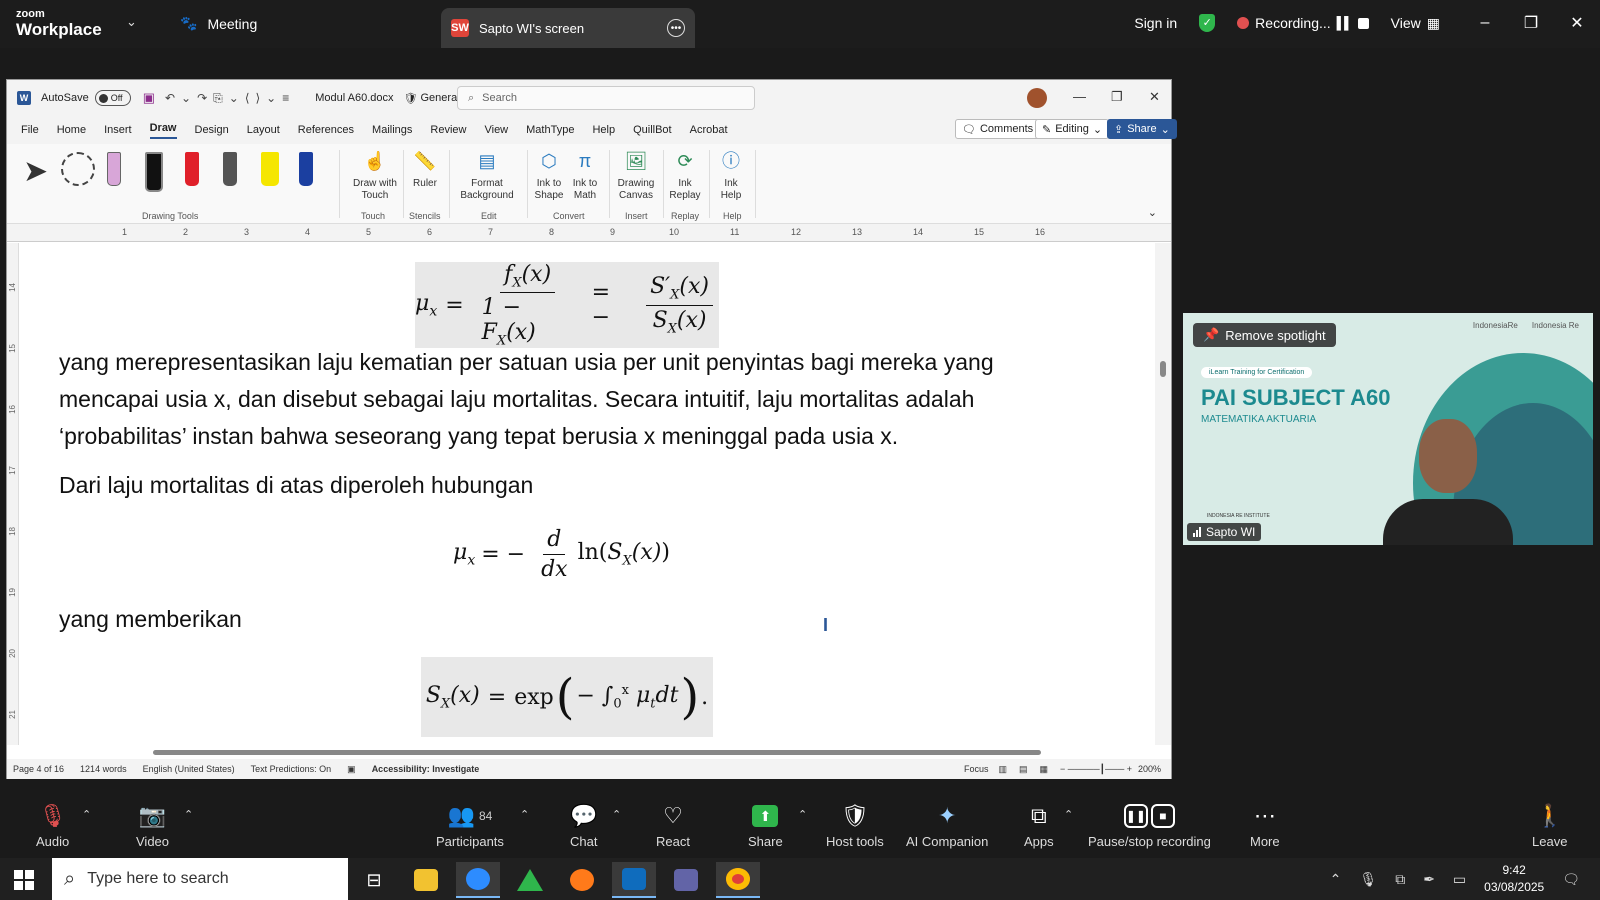 This screenshot has height=900, width=1600. I want to click on minimize-icon: —, so click(1079, 96).